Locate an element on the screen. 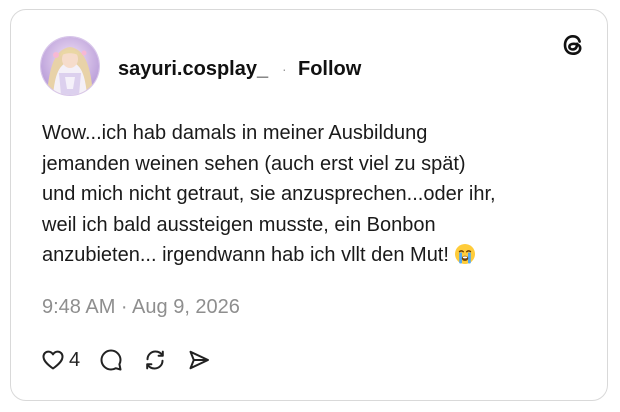 The height and width of the screenshot is (412, 620). repost-icon is located at coordinates (155, 360).